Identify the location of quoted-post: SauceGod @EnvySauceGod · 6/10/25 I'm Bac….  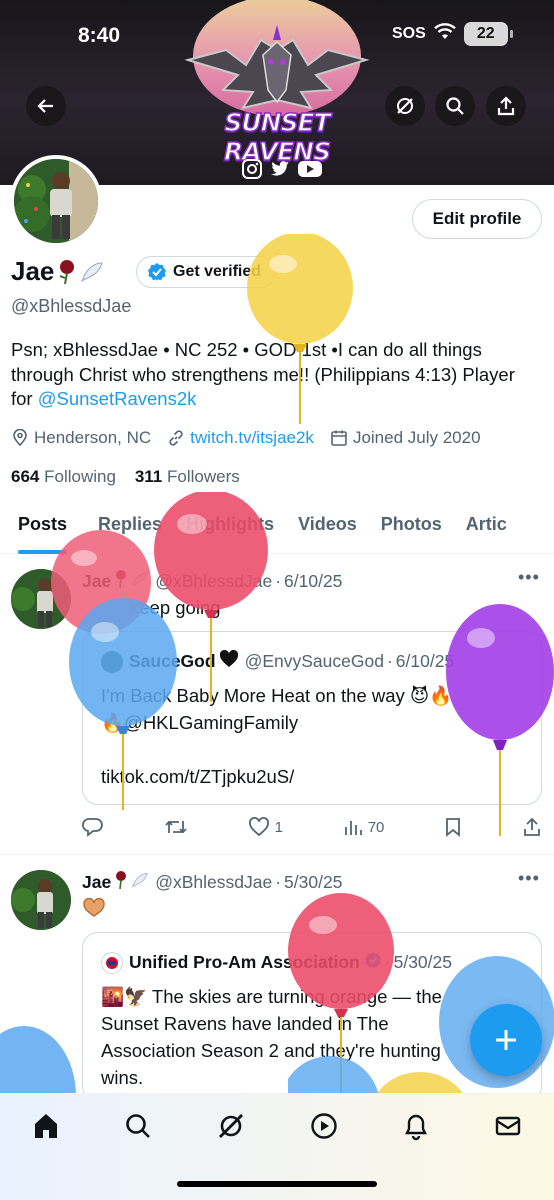
(312, 718).